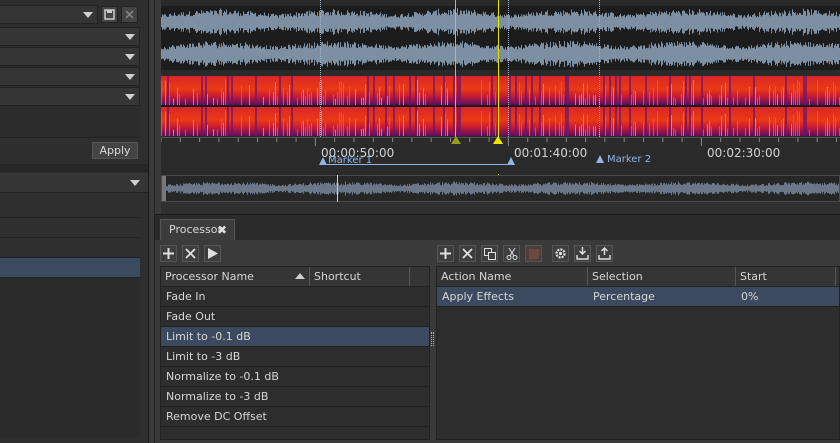  I want to click on list-item-selected: Limit to -0.1 dB, so click(295, 337).